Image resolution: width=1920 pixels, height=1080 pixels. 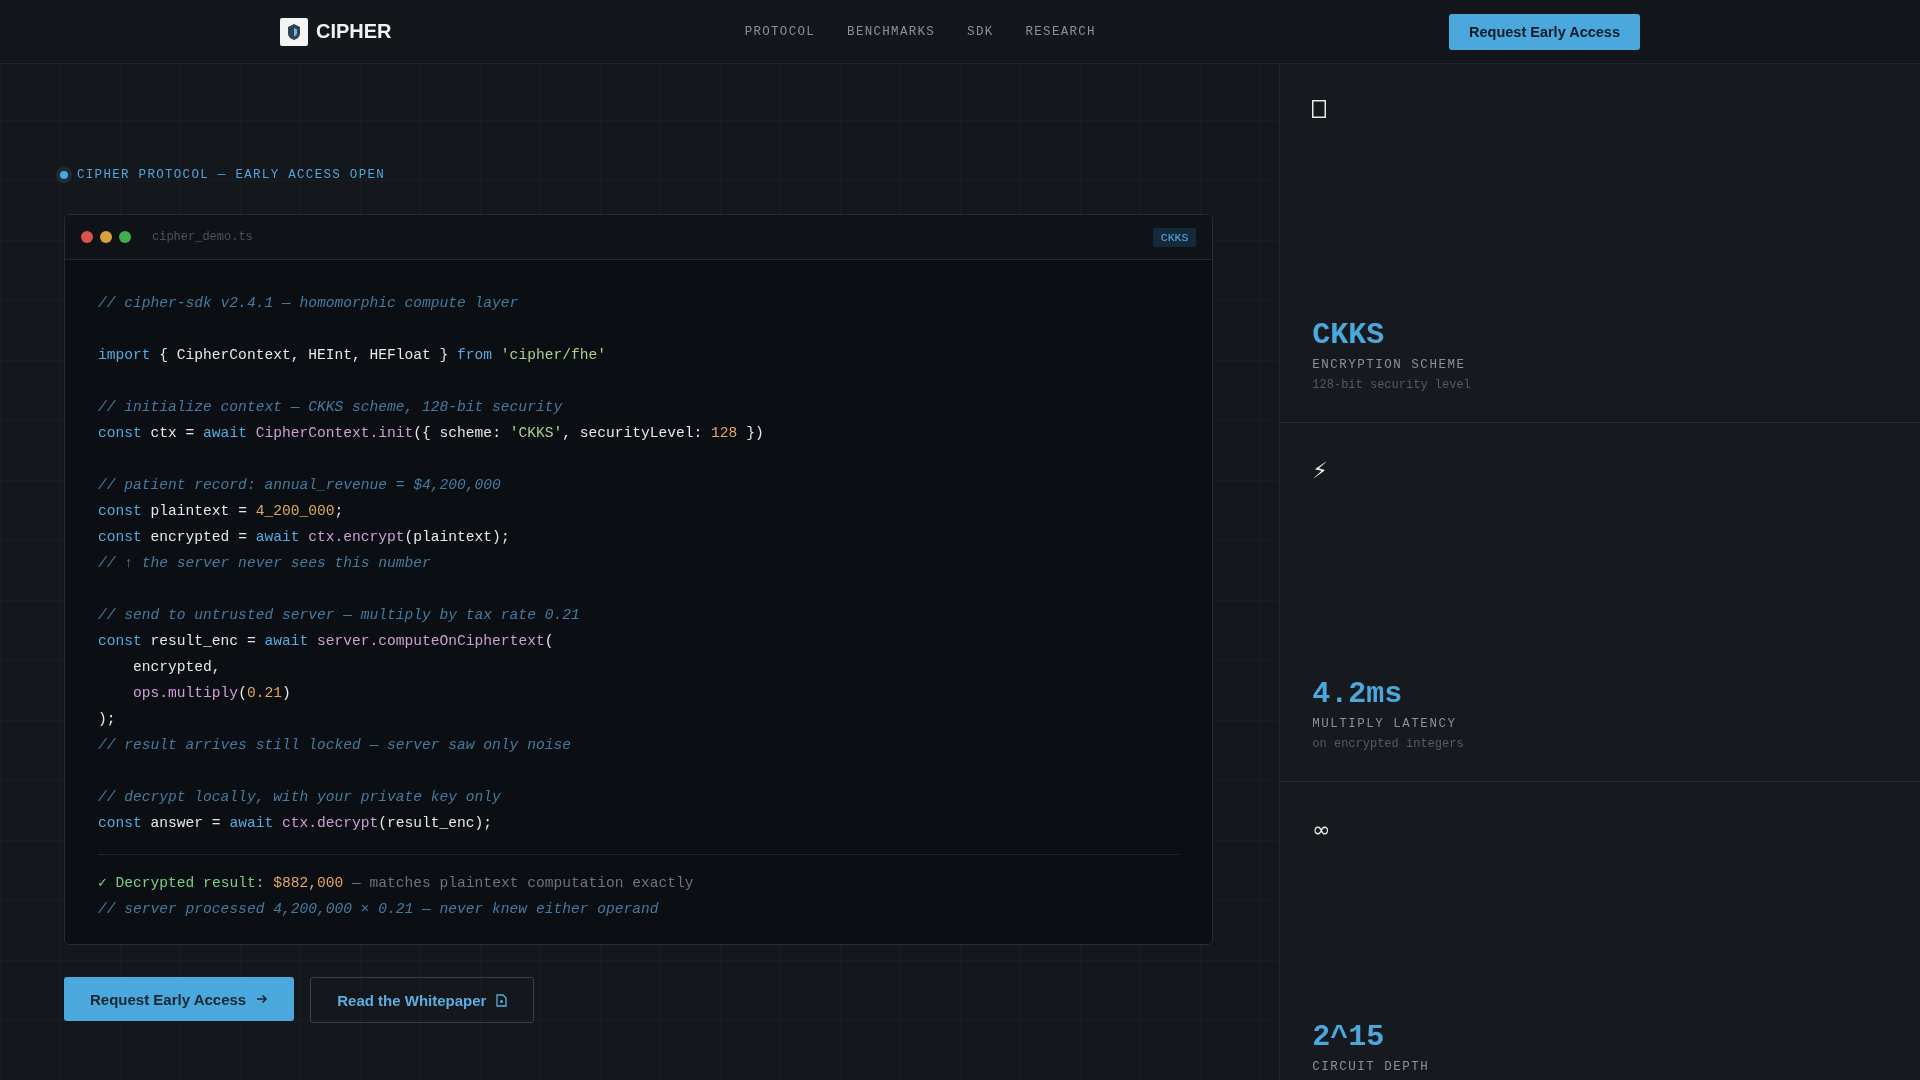 What do you see at coordinates (231, 175) in the screenshot?
I see `badge-text: CIPHER PROTOCOL — EARLY ACCESS OPEN` at bounding box center [231, 175].